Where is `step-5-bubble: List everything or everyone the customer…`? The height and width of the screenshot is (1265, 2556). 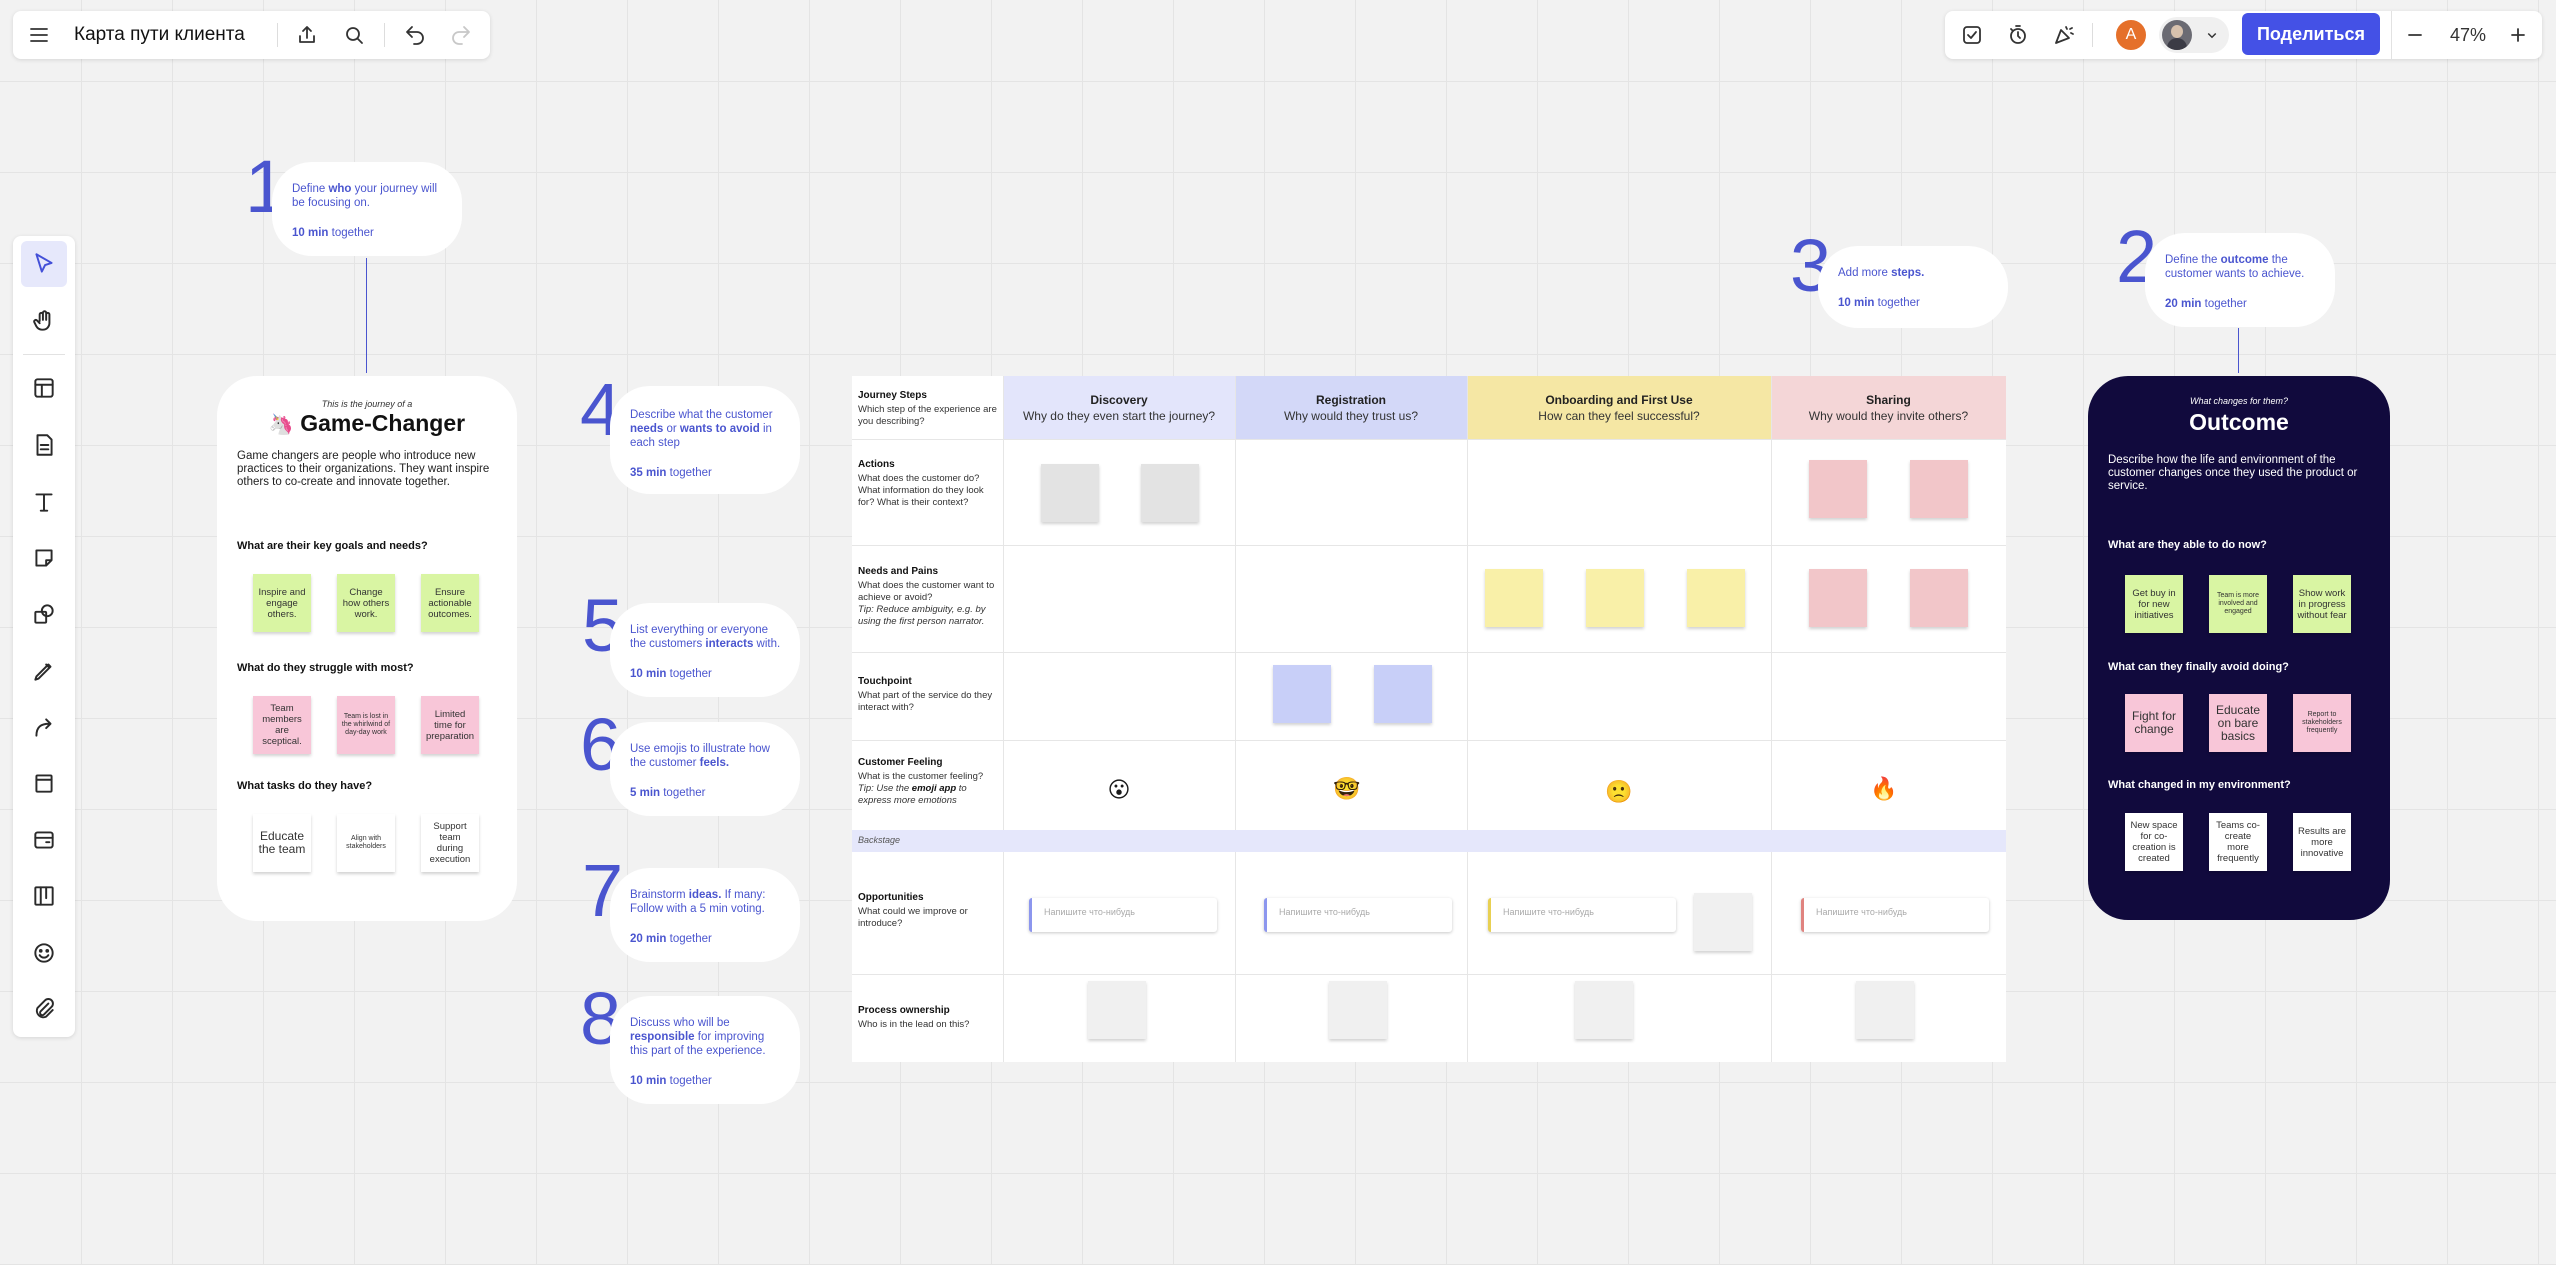
step-5-bubble: List everything or everyone the customer… is located at coordinates (705, 650).